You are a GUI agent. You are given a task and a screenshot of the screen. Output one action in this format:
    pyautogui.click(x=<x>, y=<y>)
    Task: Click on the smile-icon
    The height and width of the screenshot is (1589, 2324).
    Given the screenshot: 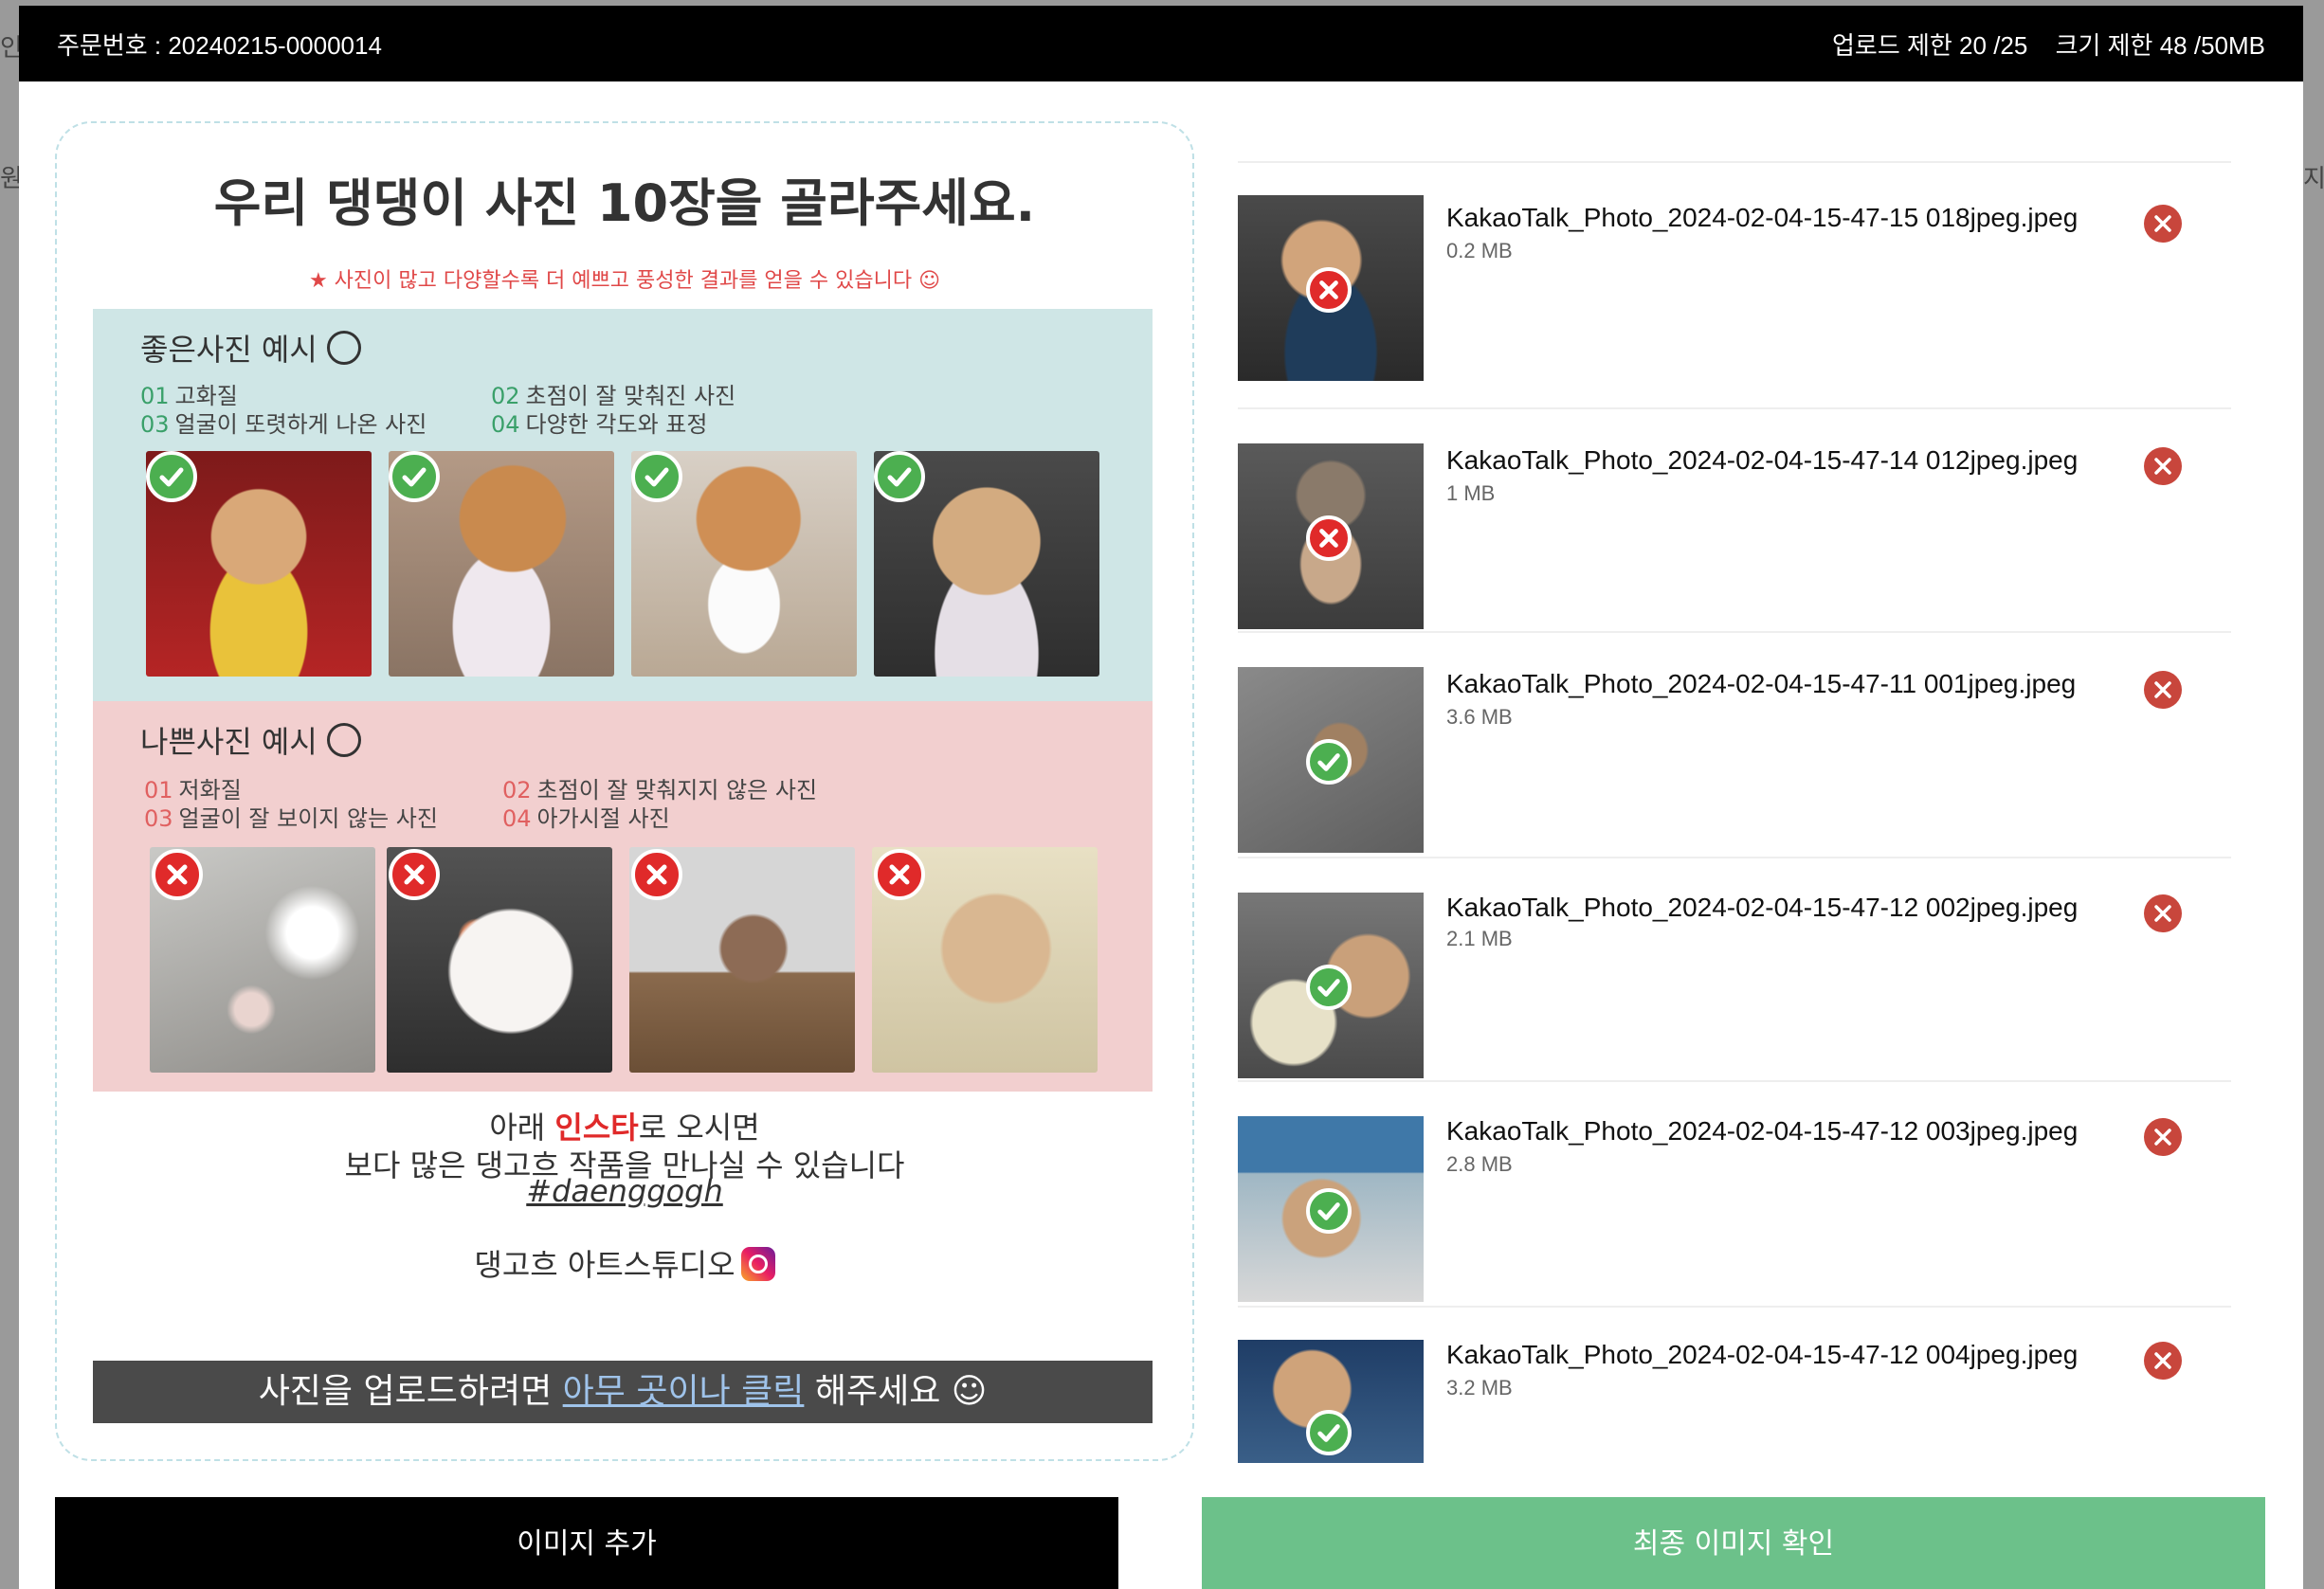 What is the action you would take?
    pyautogui.click(x=344, y=348)
    